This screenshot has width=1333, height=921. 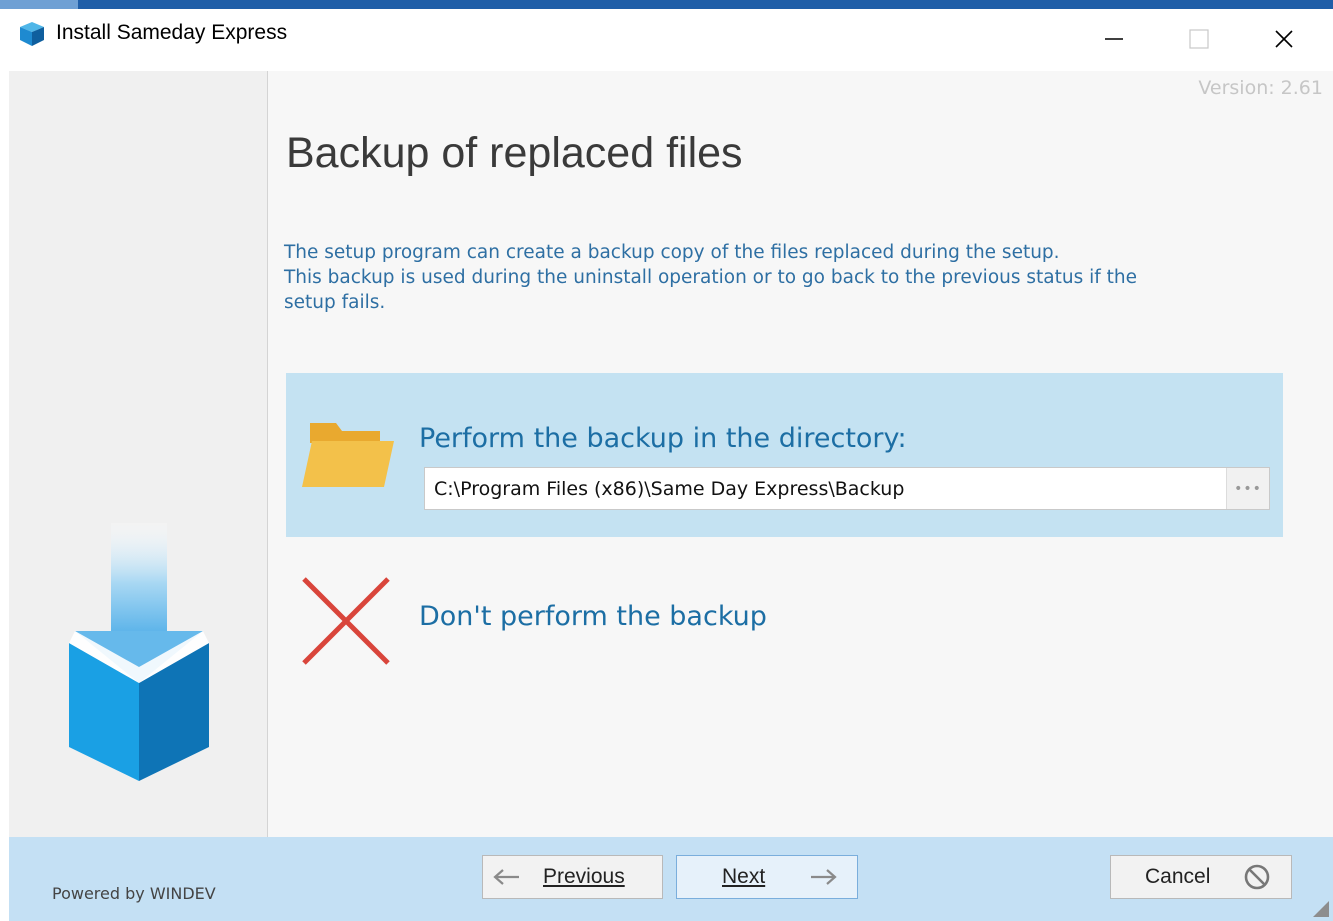 What do you see at coordinates (506, 877) in the screenshot?
I see `arrow-left-icon` at bounding box center [506, 877].